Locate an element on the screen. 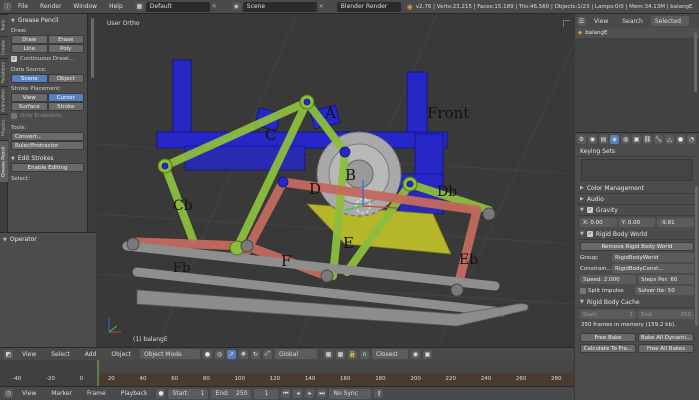  render-tab-icon: ◉ is located at coordinates (592, 139).